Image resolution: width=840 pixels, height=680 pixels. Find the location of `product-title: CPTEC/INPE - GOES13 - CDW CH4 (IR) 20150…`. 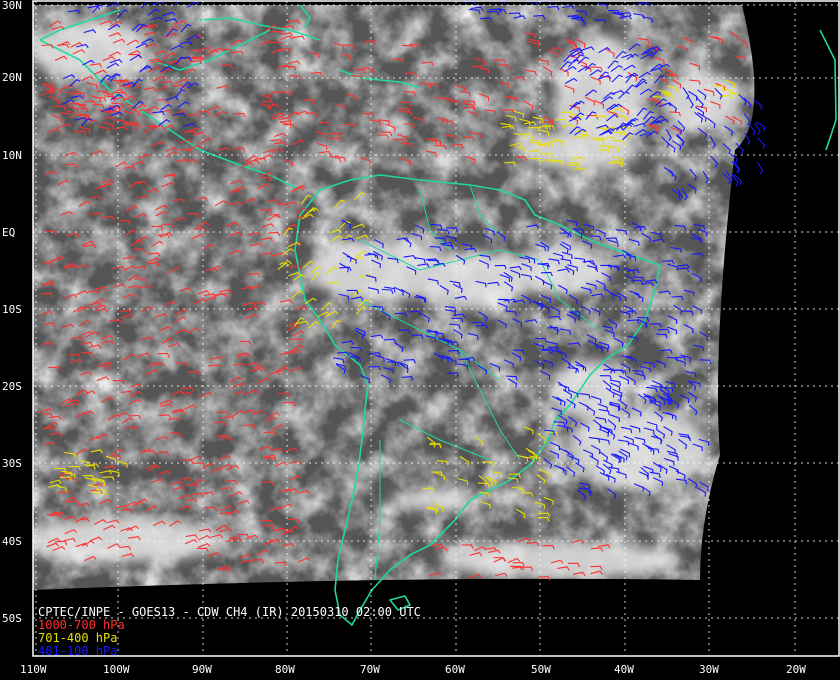

product-title: CPTEC/INPE - GOES13 - CDW CH4 (IR) 20150… is located at coordinates (229, 612).